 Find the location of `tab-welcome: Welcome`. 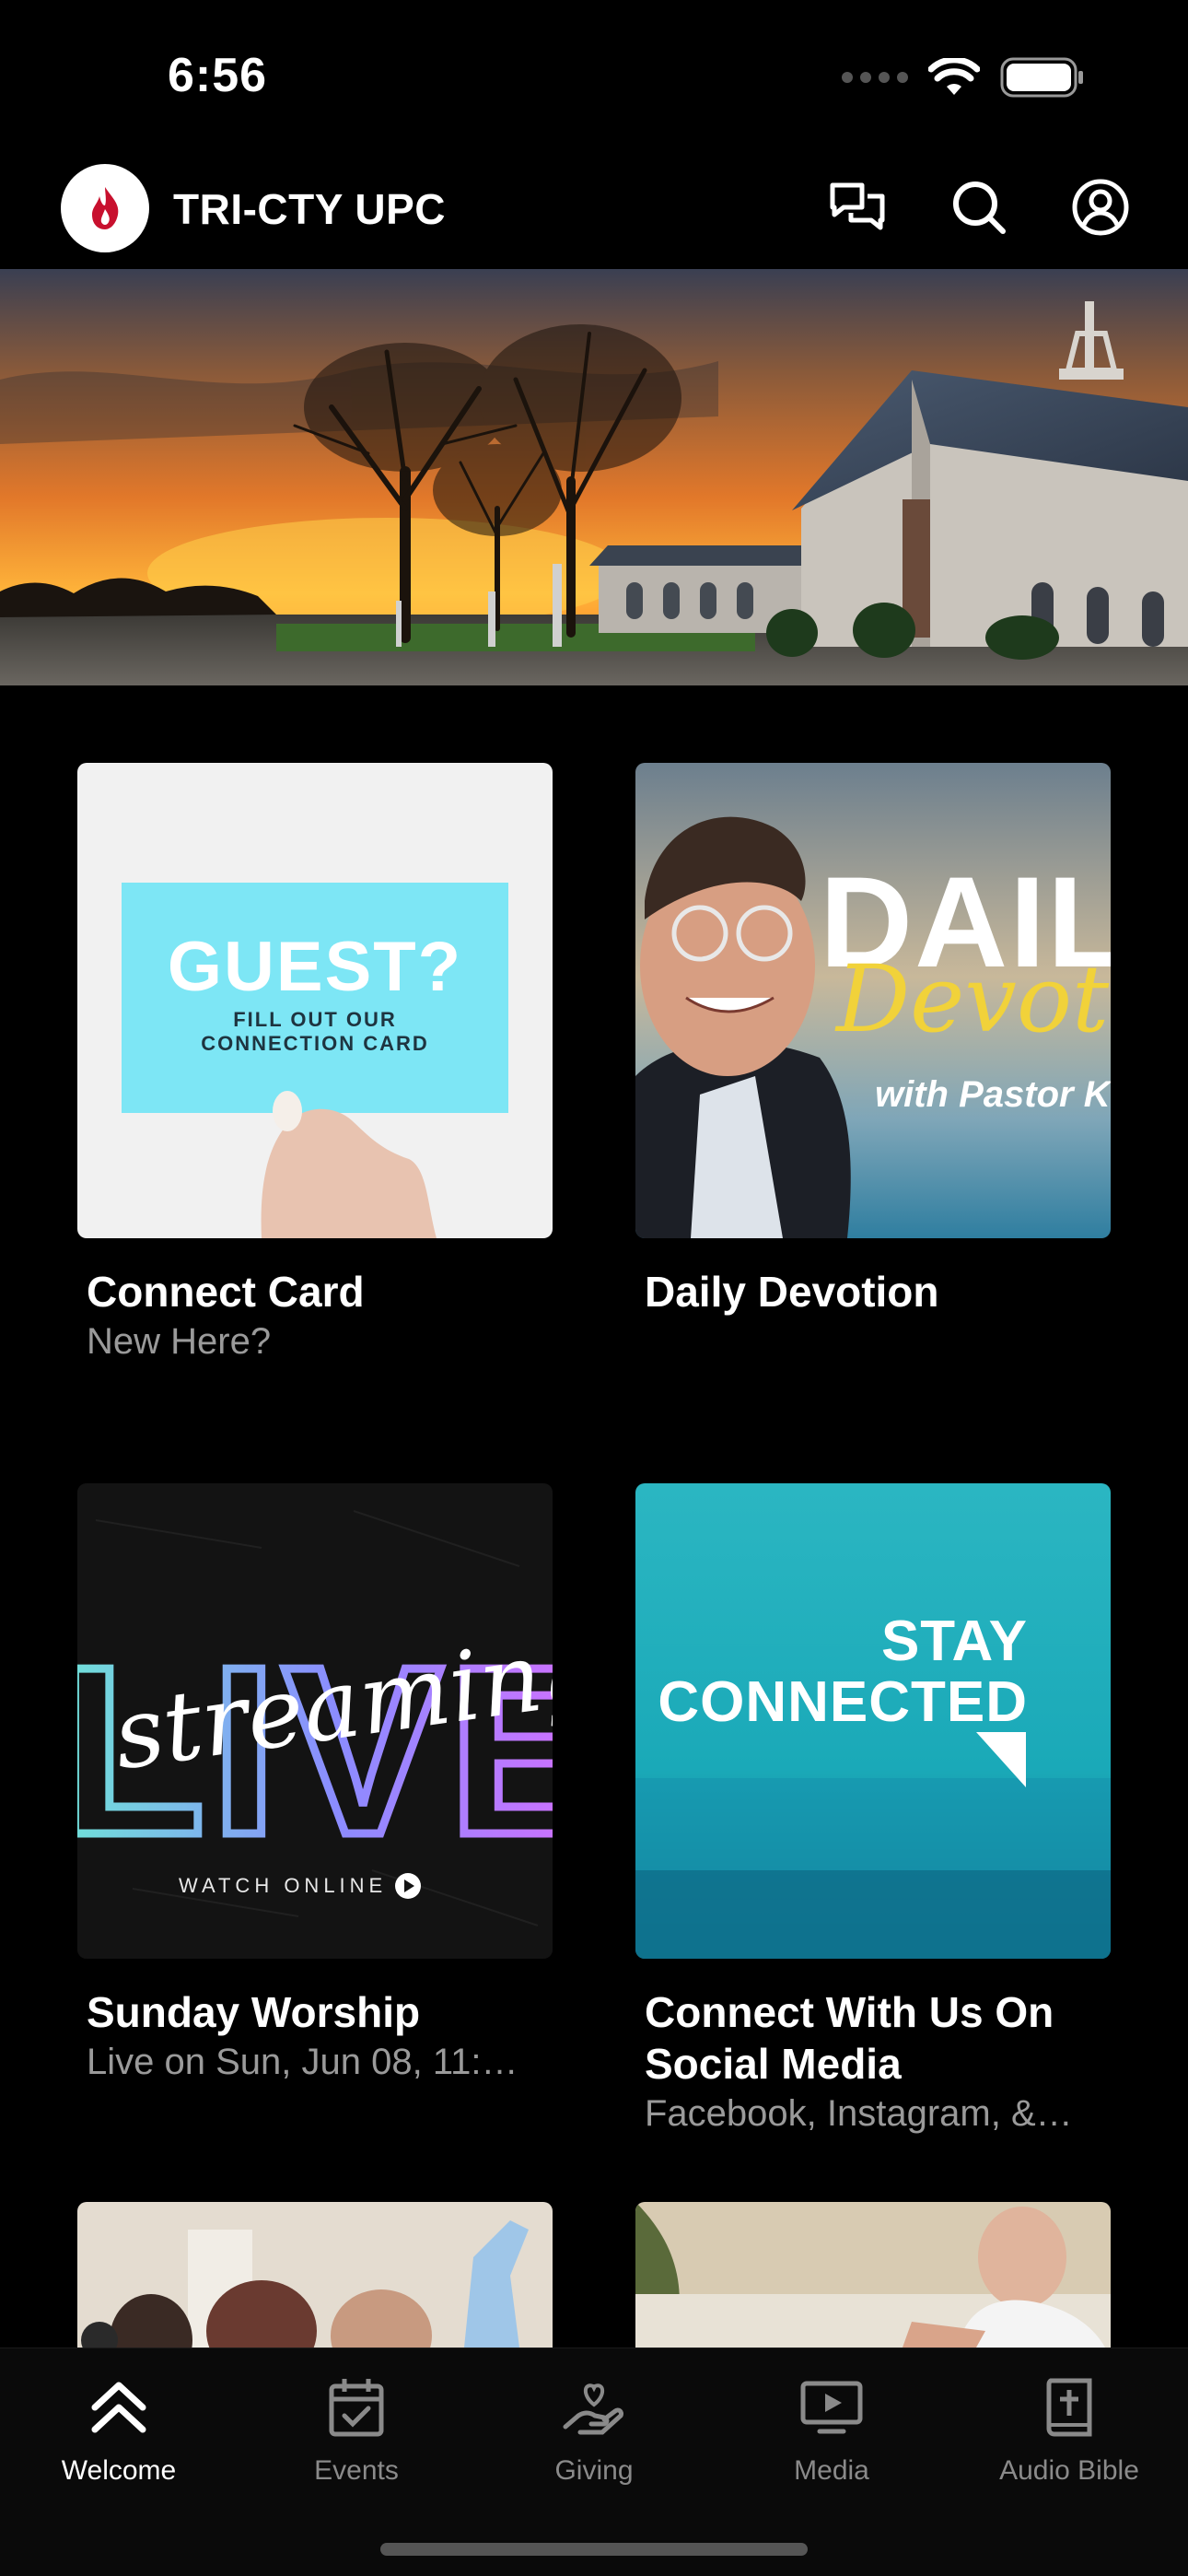

tab-welcome: Welcome is located at coordinates (119, 2429).